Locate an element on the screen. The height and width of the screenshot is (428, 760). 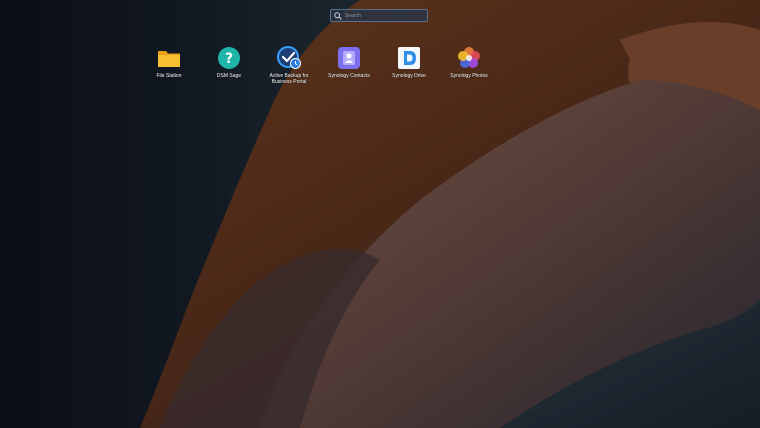
app-synology-photos: Synology Photos is located at coordinates (469, 62).